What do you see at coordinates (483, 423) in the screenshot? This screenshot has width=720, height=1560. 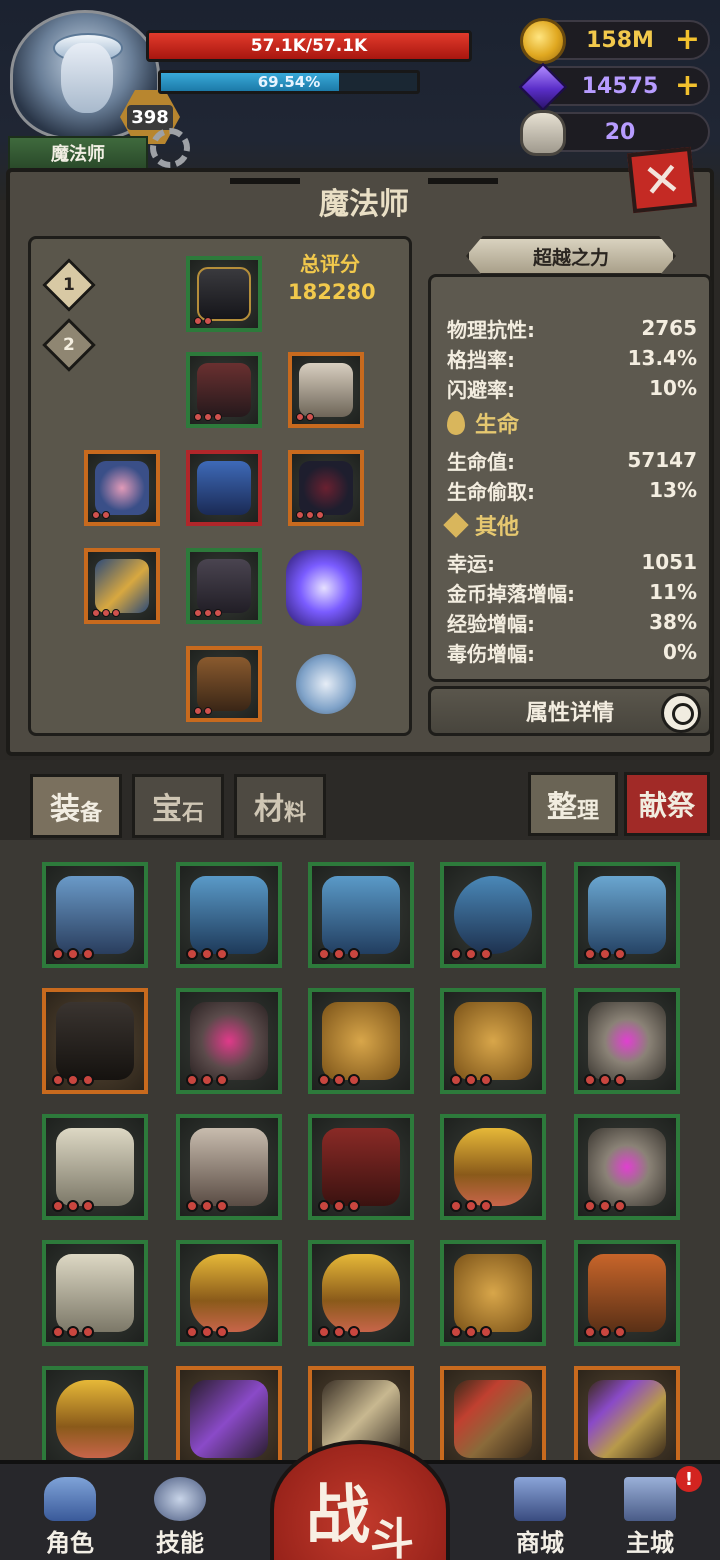 I see `life-section-header: 生命` at bounding box center [483, 423].